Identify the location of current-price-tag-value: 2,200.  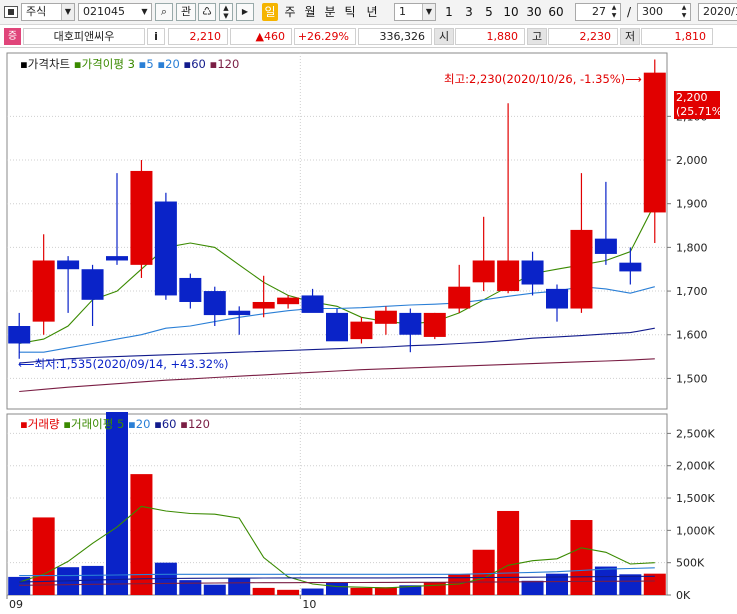
(692, 97).